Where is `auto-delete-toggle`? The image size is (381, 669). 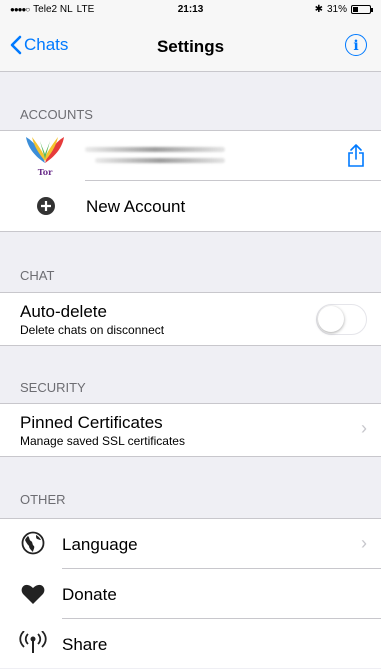 auto-delete-toggle is located at coordinates (341, 319).